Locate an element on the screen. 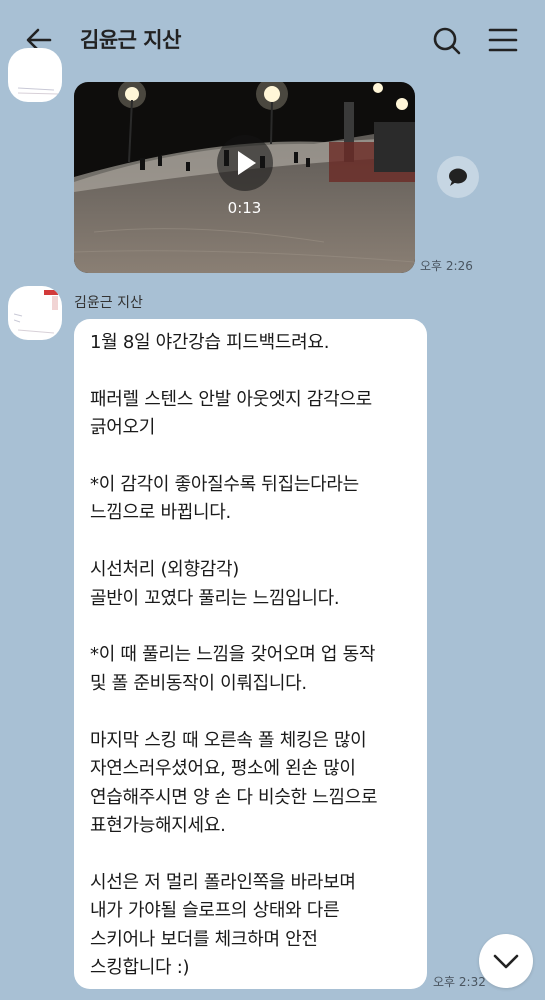 This screenshot has width=545, height=1000. message-timestamp: 오후 2:32 is located at coordinates (459, 982).